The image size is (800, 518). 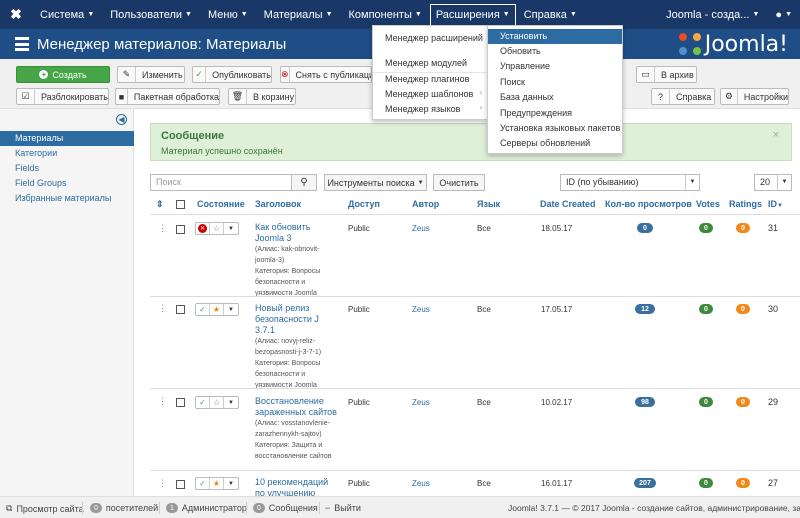 I want to click on trash-button: 🗑 В корзину, so click(x=262, y=96).